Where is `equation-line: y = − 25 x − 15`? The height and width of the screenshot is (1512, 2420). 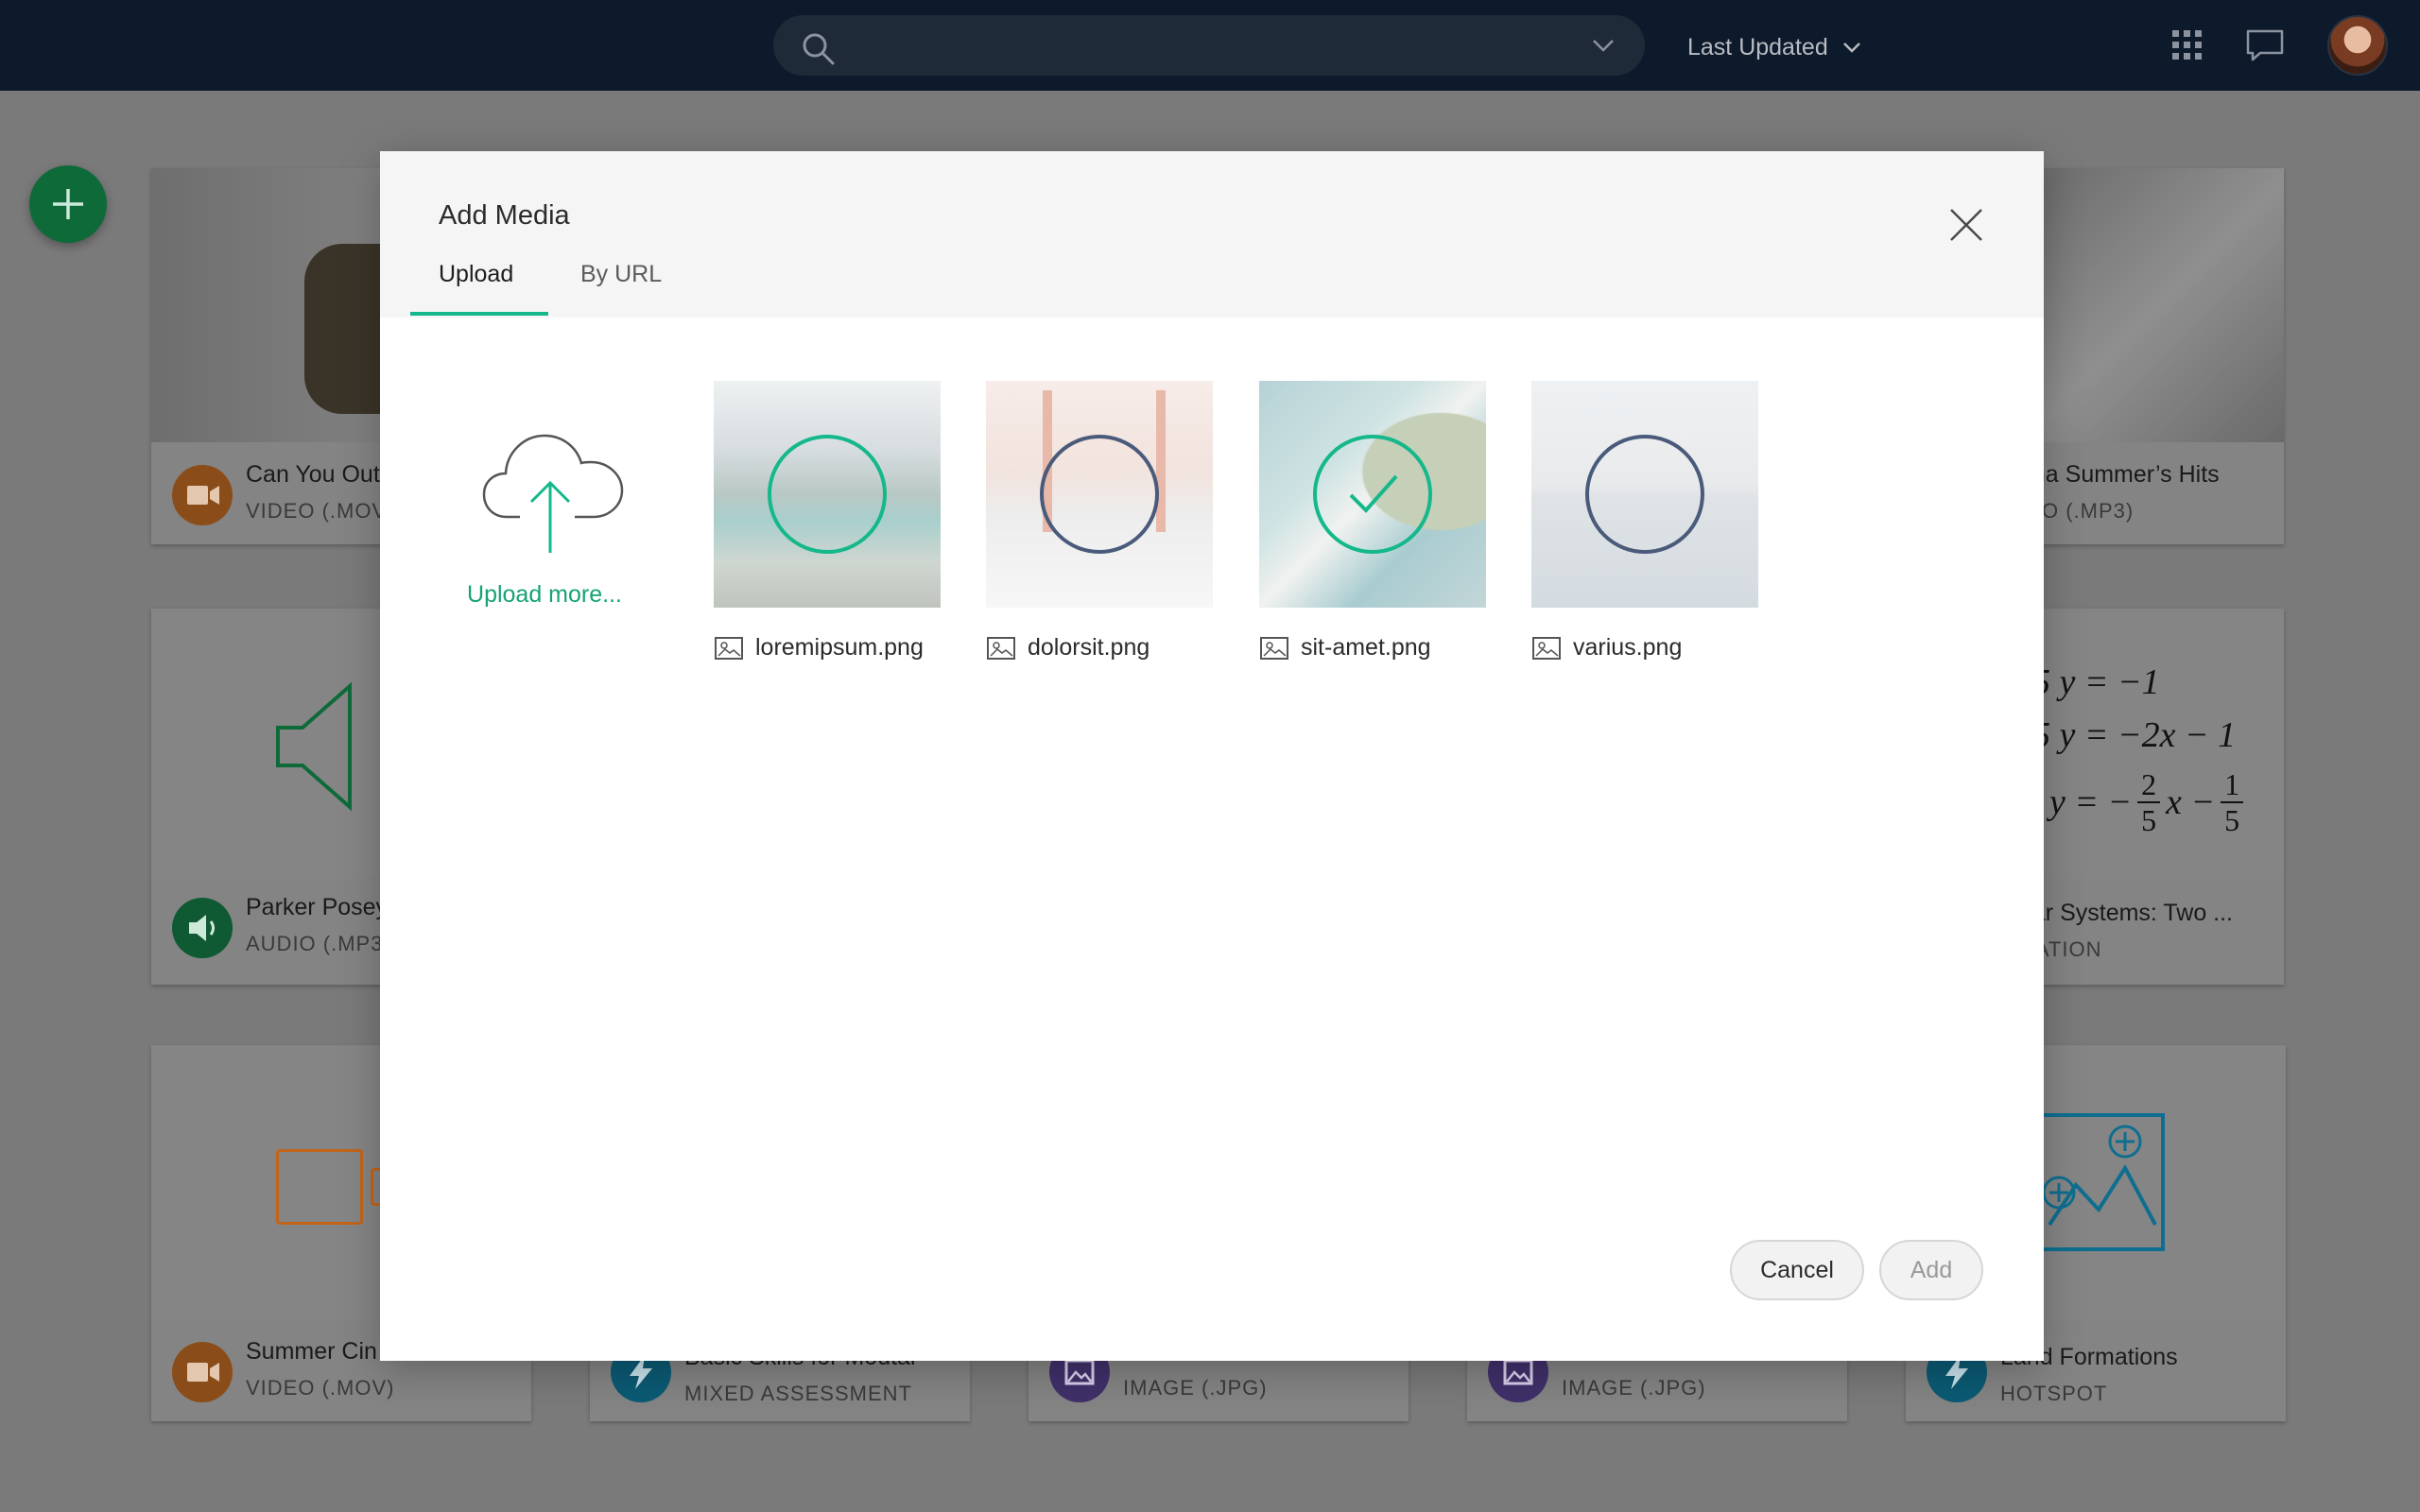 equation-line: y = − 25 x − 15 is located at coordinates (2146, 802).